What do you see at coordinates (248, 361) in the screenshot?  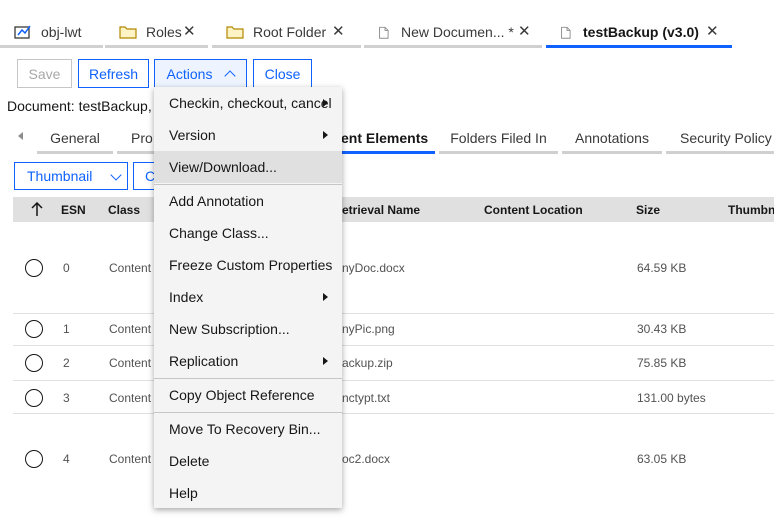 I see `menu-item-replication: Replication` at bounding box center [248, 361].